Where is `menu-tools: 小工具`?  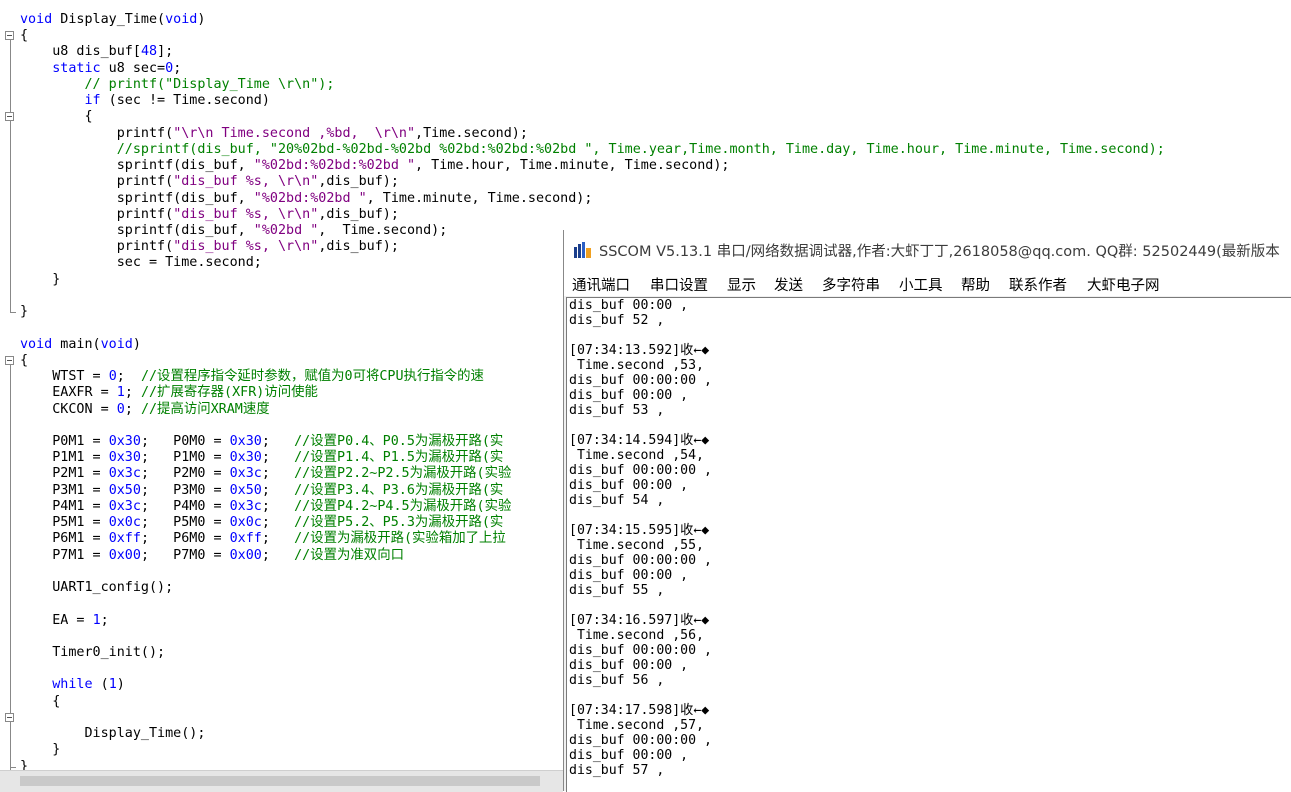
menu-tools: 小工具 is located at coordinates (921, 284).